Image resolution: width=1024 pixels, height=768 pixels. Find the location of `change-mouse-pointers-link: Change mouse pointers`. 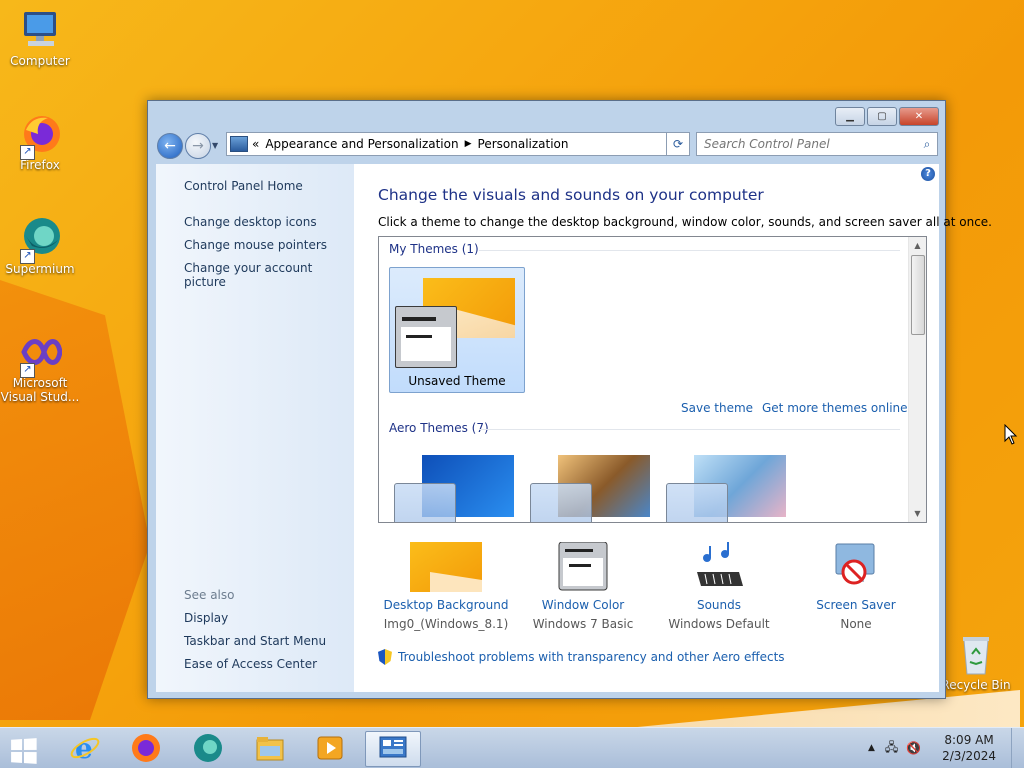

change-mouse-pointers-link: Change mouse pointers is located at coordinates (255, 245).